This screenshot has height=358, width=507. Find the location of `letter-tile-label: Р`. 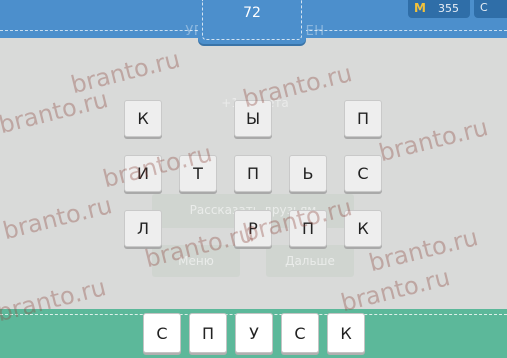

letter-tile-label: Р is located at coordinates (253, 228).